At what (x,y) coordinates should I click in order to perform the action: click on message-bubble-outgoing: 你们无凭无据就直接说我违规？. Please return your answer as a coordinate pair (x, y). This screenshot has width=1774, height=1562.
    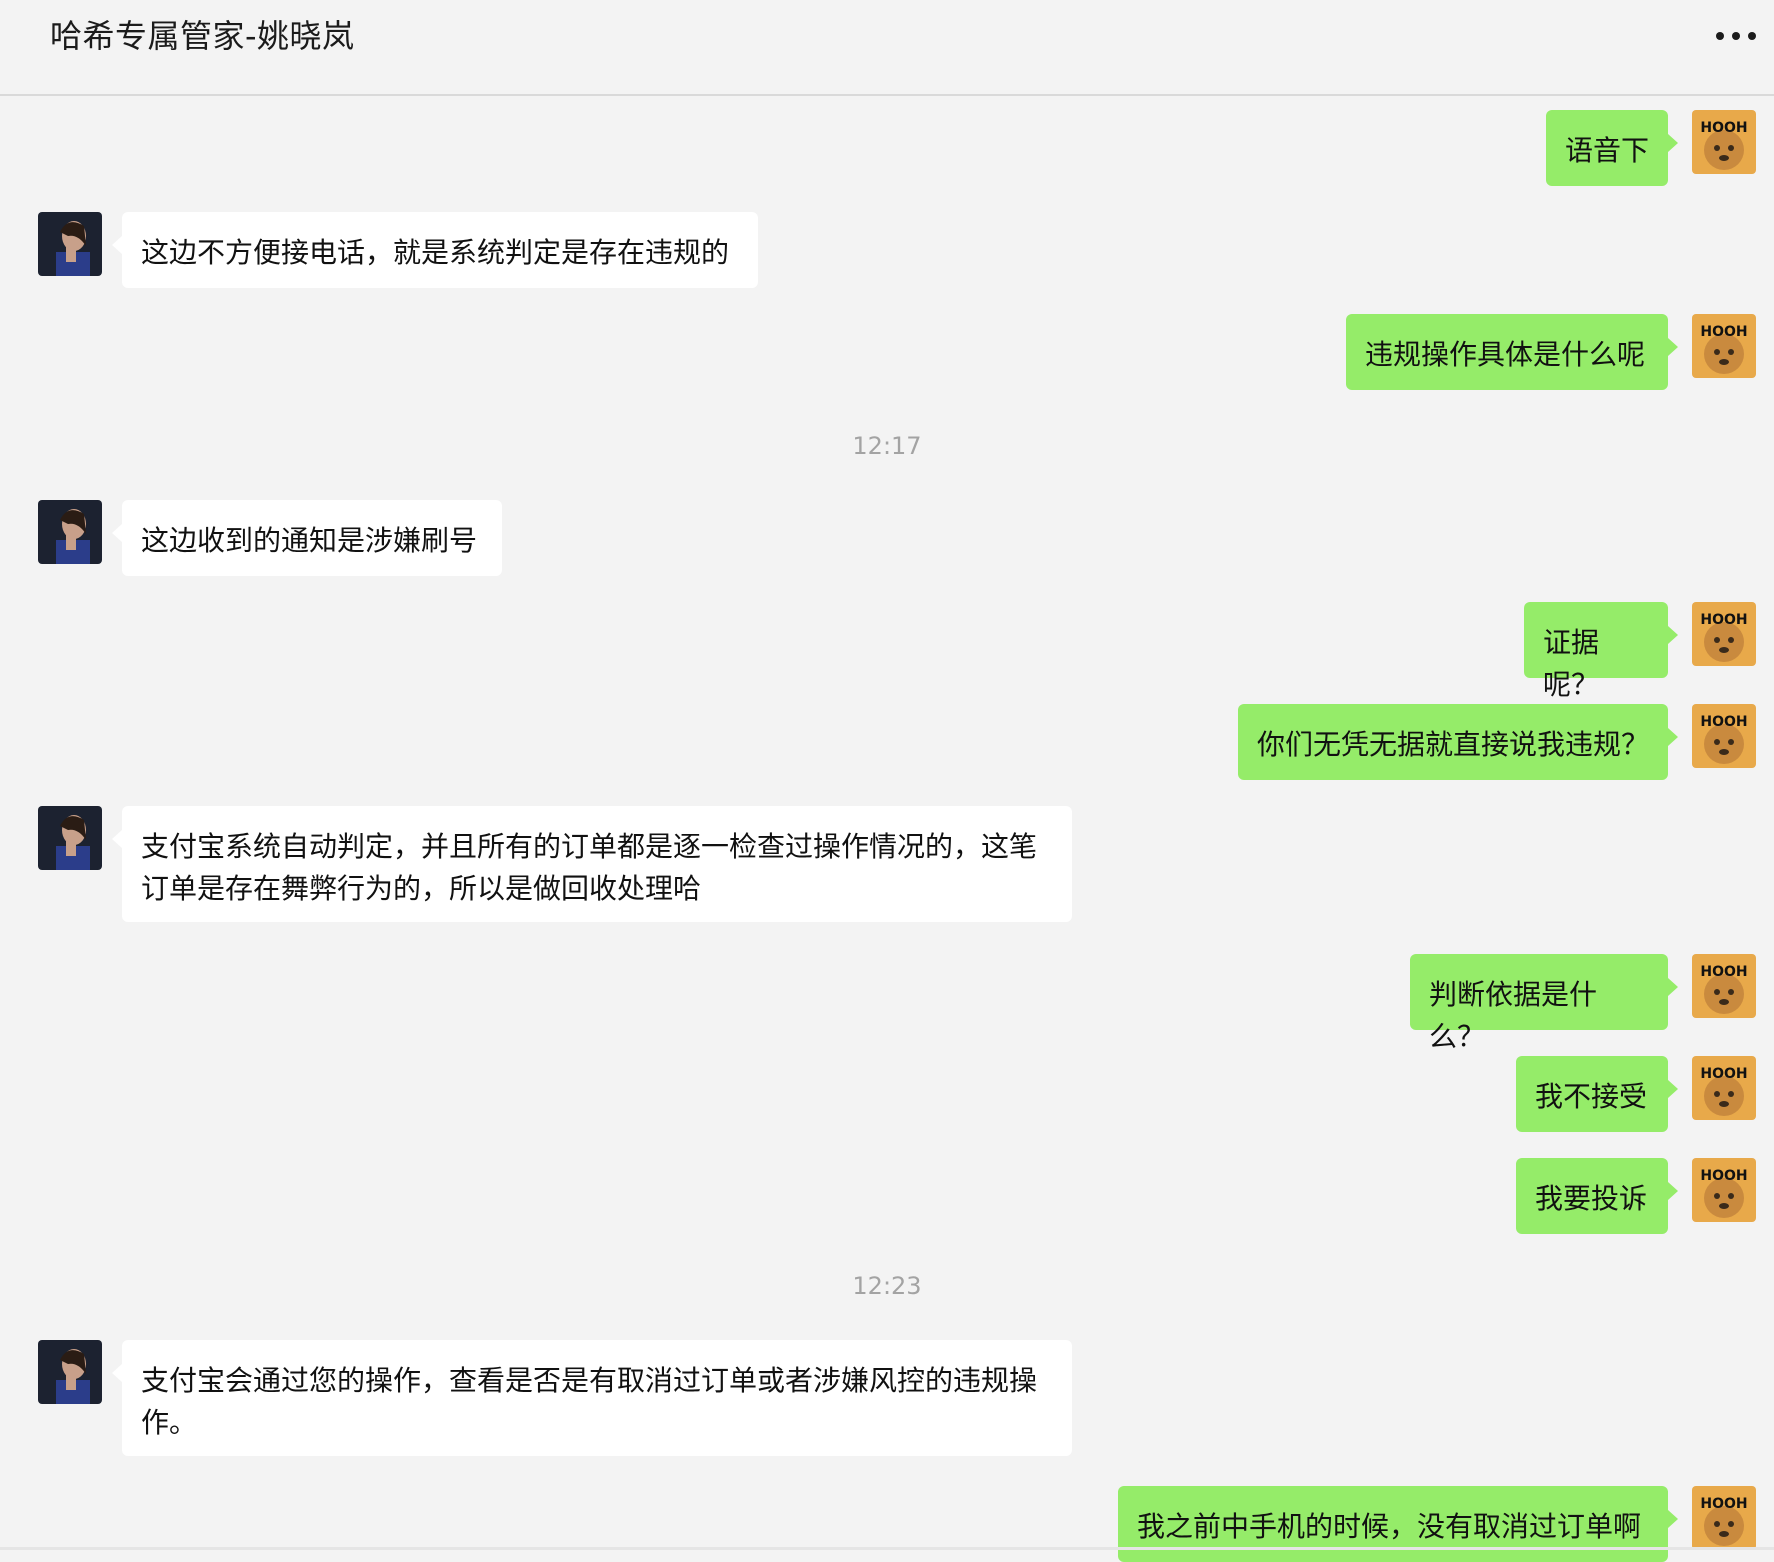
    Looking at the image, I should click on (1458, 742).